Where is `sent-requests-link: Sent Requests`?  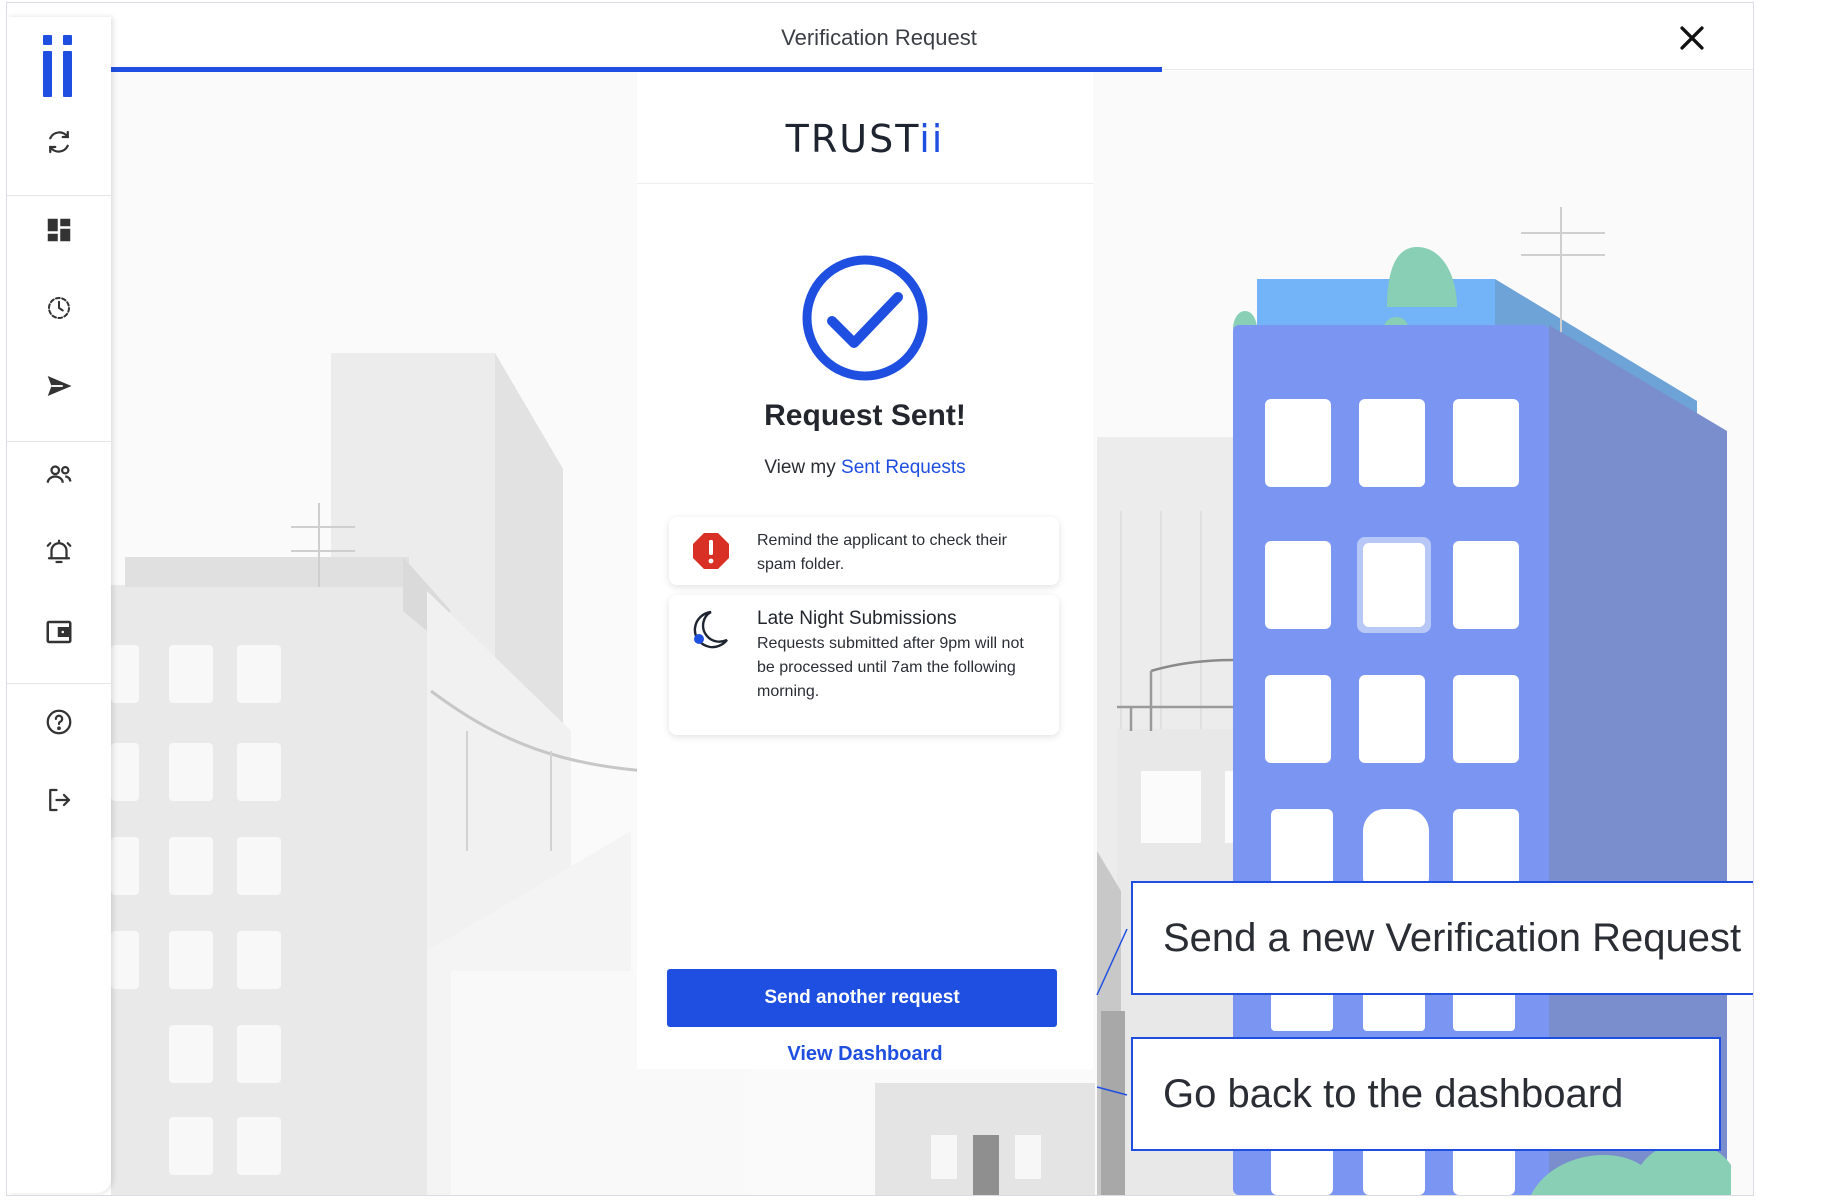 sent-requests-link: Sent Requests is located at coordinates (903, 467).